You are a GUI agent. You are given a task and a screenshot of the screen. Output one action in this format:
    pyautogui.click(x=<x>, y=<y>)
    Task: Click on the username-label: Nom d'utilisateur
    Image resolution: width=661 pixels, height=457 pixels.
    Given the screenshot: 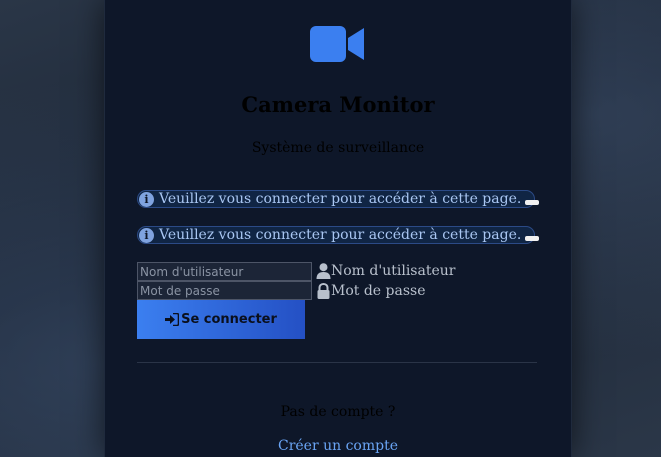 What is the action you would take?
    pyautogui.click(x=385, y=270)
    